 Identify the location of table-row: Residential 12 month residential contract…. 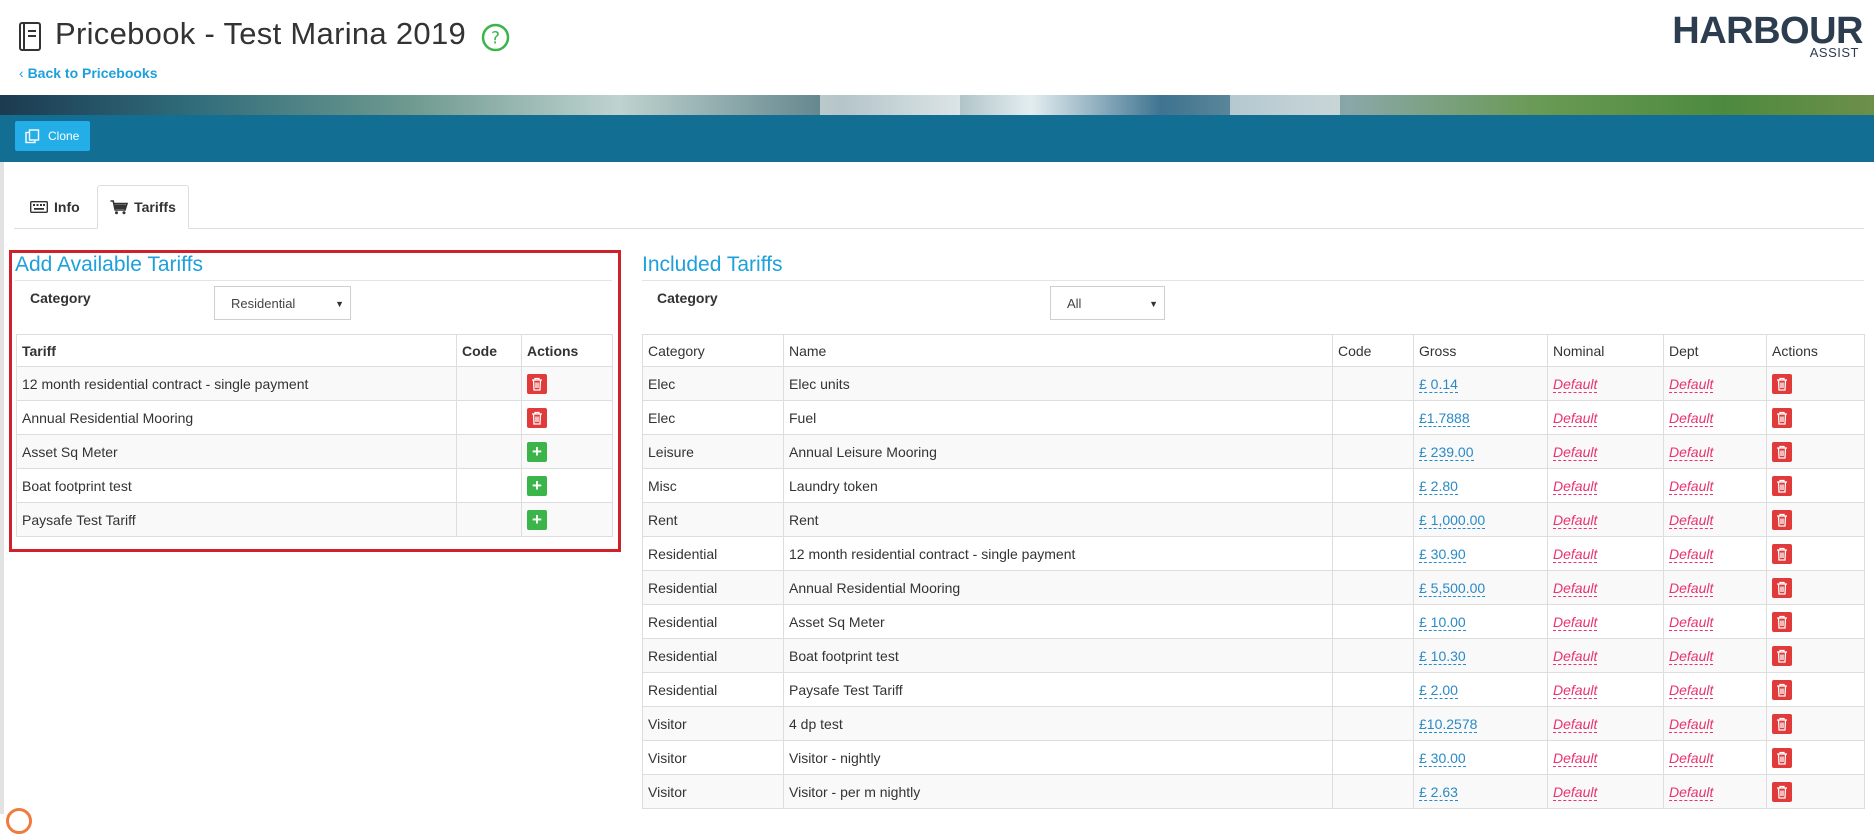
(1253, 553).